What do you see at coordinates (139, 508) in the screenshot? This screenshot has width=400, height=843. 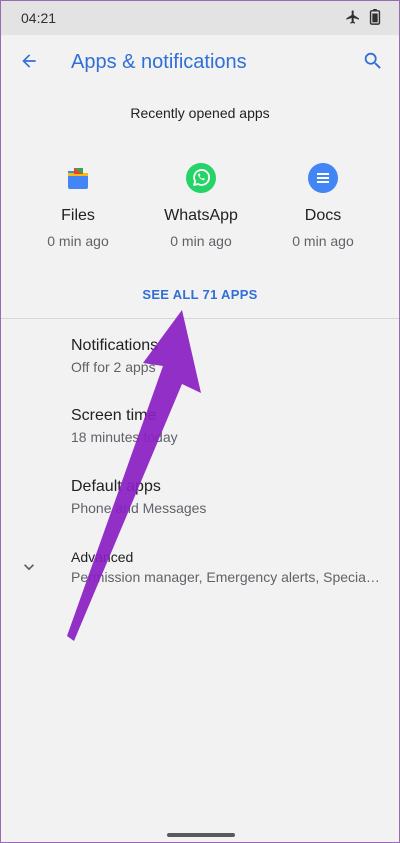 I see `setting-summary: Phone and Messages` at bounding box center [139, 508].